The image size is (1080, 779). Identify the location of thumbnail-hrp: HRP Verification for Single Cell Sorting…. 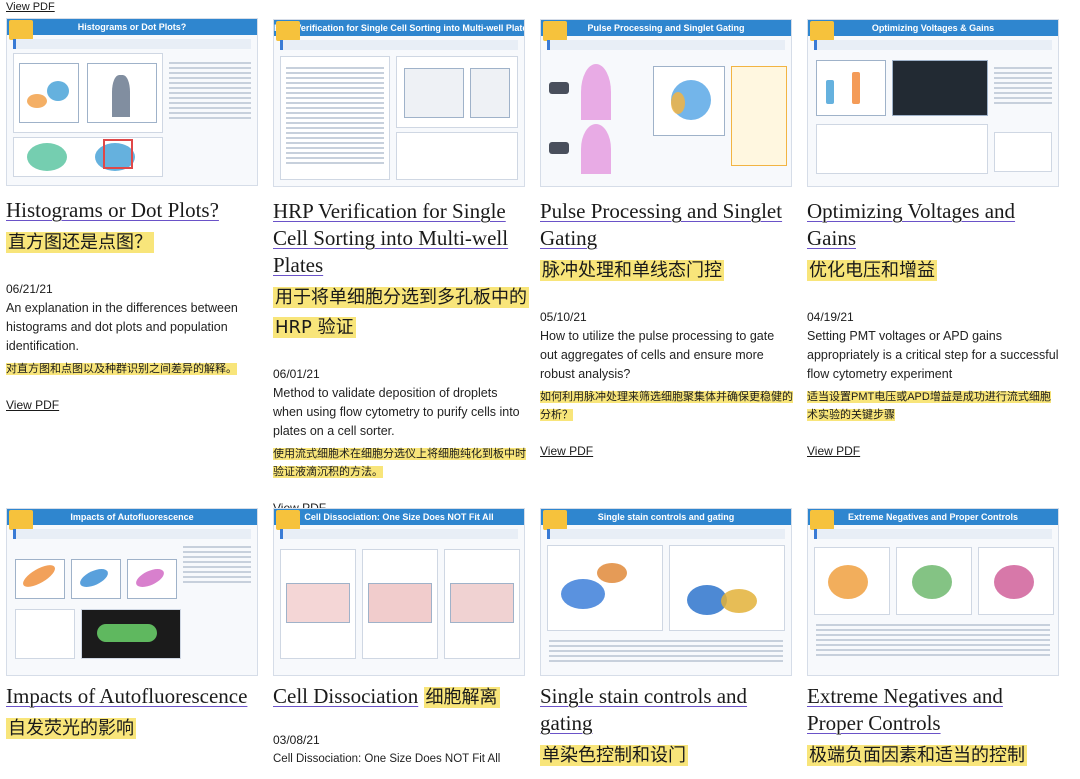
(399, 103).